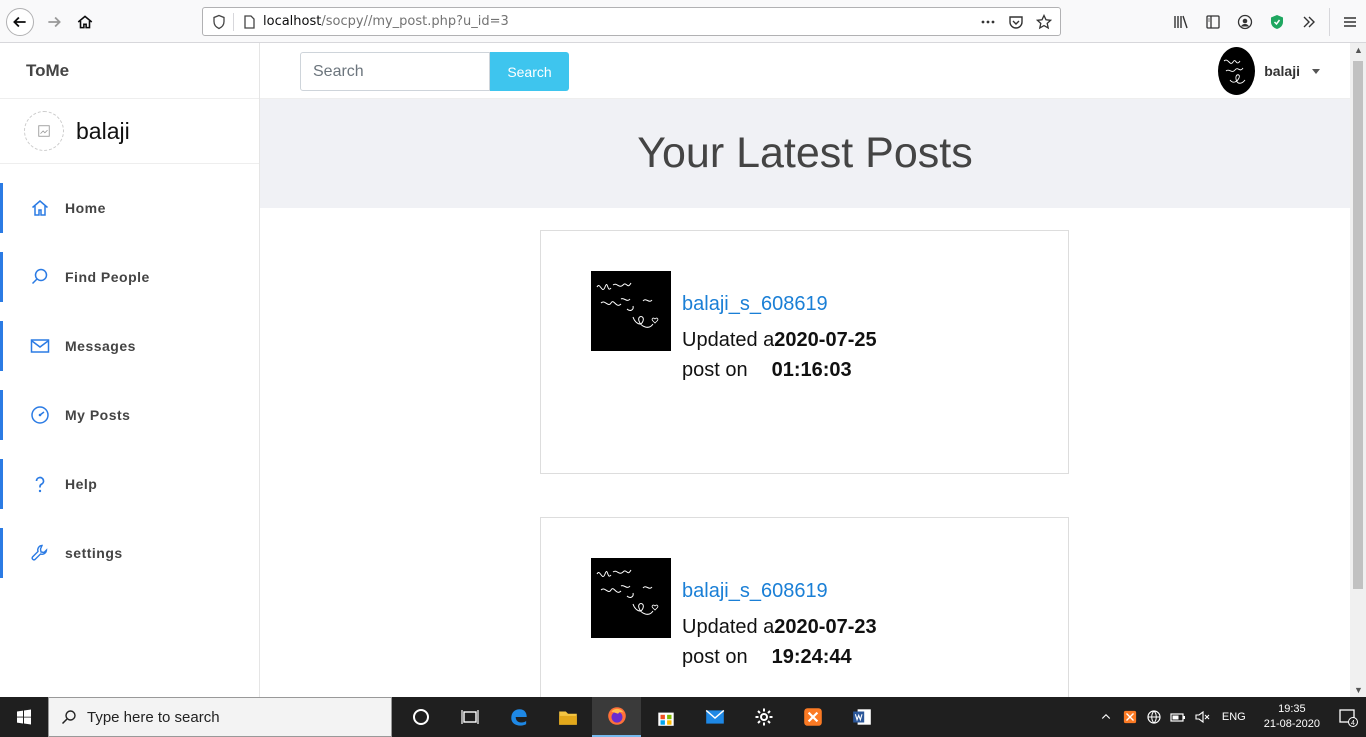 This screenshot has width=1366, height=737. I want to click on app-topbar: Search balaji, so click(805, 71).